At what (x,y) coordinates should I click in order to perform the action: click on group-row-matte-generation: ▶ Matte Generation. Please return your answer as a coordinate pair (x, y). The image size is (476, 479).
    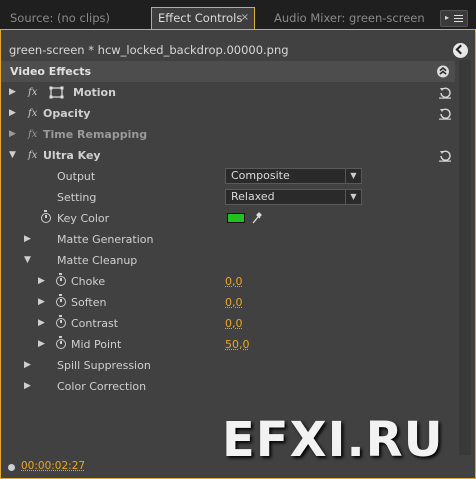
    Looking at the image, I should click on (228, 239).